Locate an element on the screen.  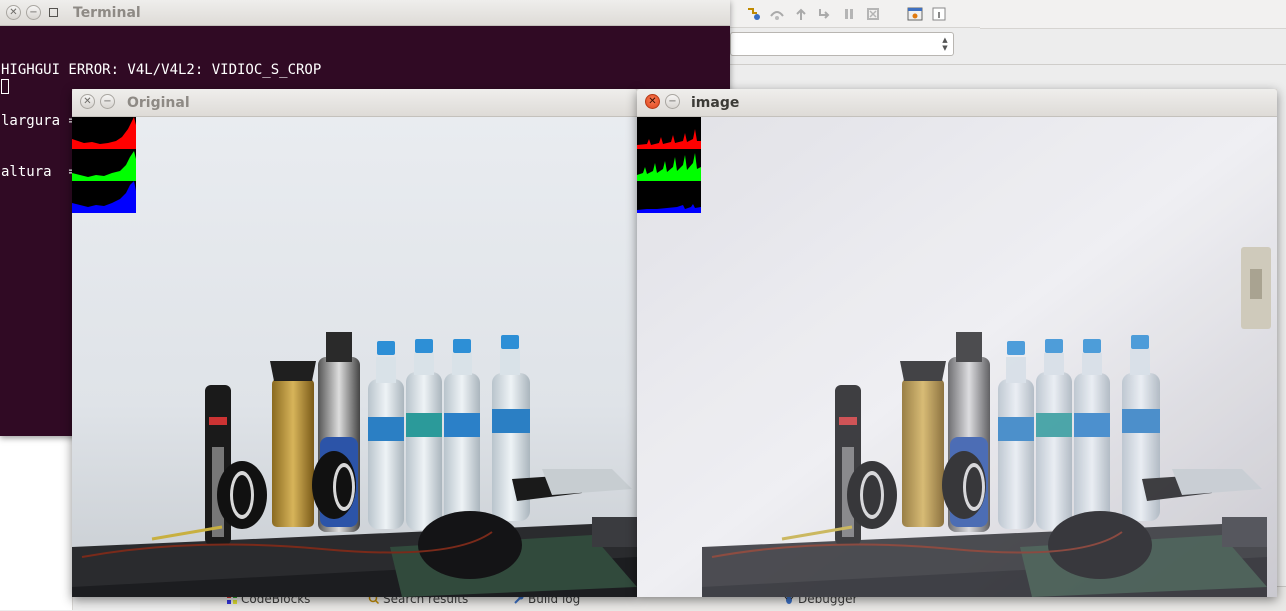
window-title: image is located at coordinates (715, 103).